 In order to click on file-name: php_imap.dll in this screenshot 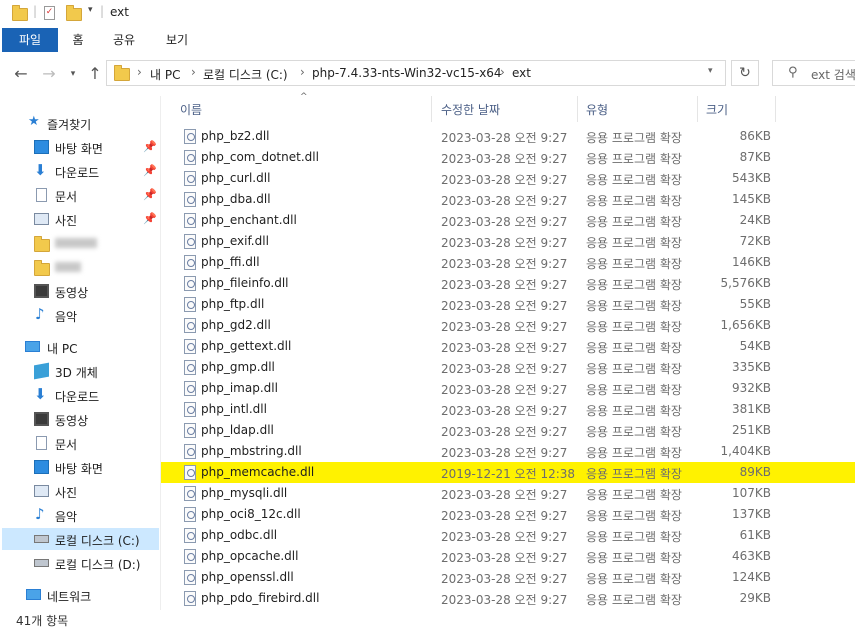, I will do `click(239, 388)`.